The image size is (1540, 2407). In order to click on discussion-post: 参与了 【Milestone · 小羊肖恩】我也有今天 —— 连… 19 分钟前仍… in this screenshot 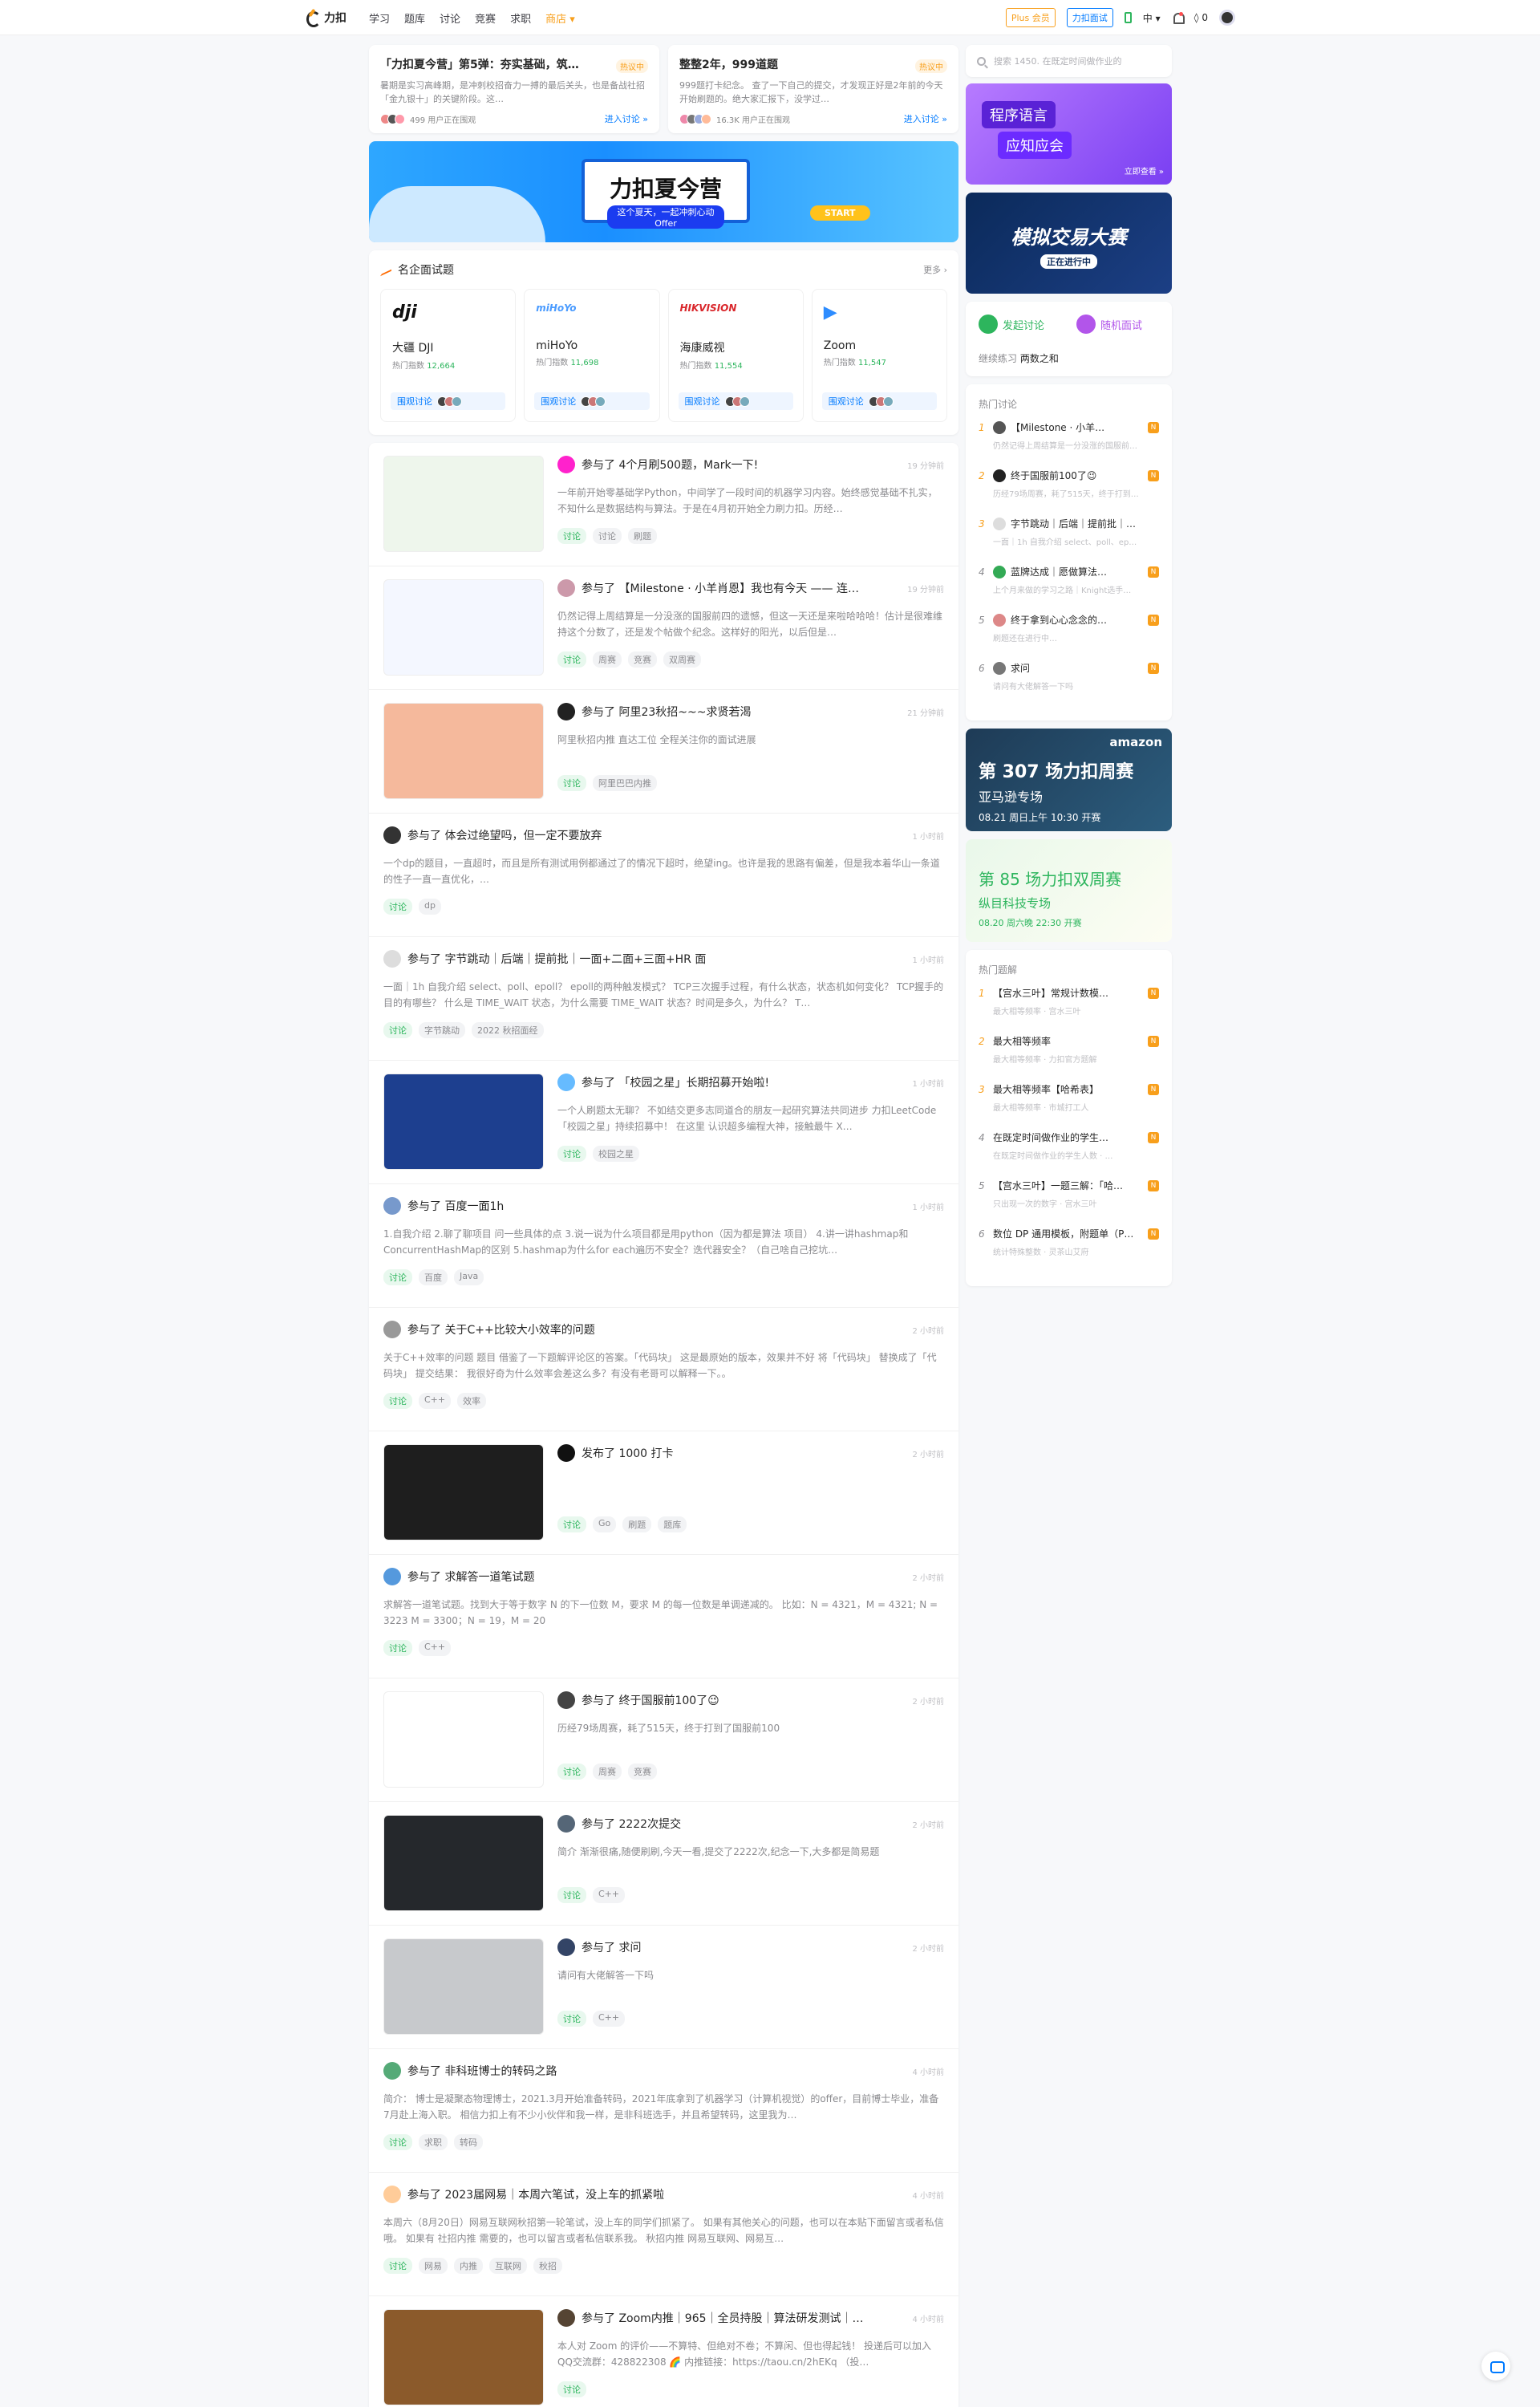, I will do `click(663, 628)`.